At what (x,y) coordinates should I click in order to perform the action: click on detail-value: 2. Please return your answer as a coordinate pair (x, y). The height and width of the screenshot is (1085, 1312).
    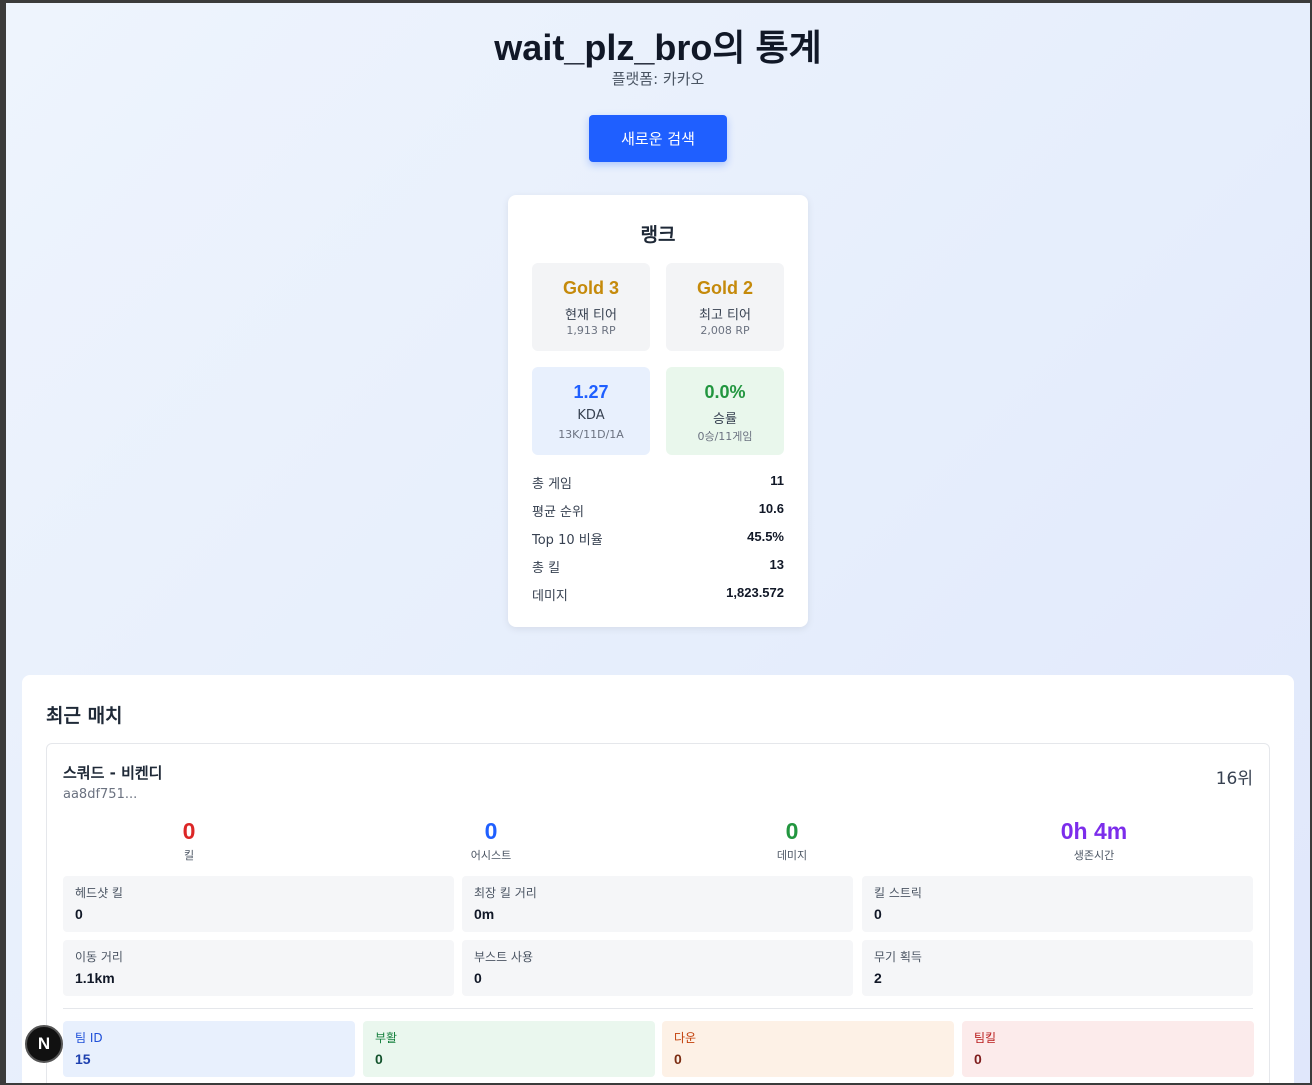
    Looking at the image, I should click on (878, 978).